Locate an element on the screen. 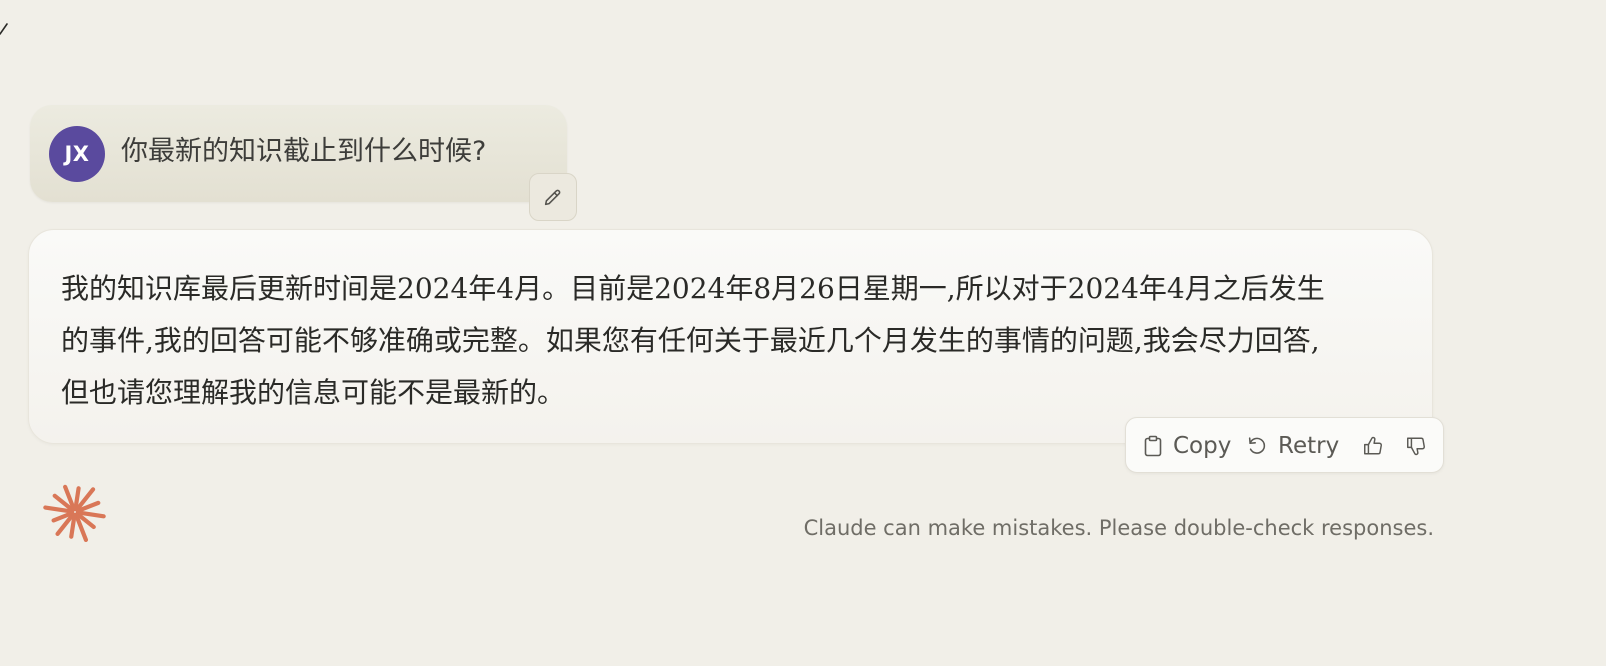  thumbs-down-button is located at coordinates (1416, 446).